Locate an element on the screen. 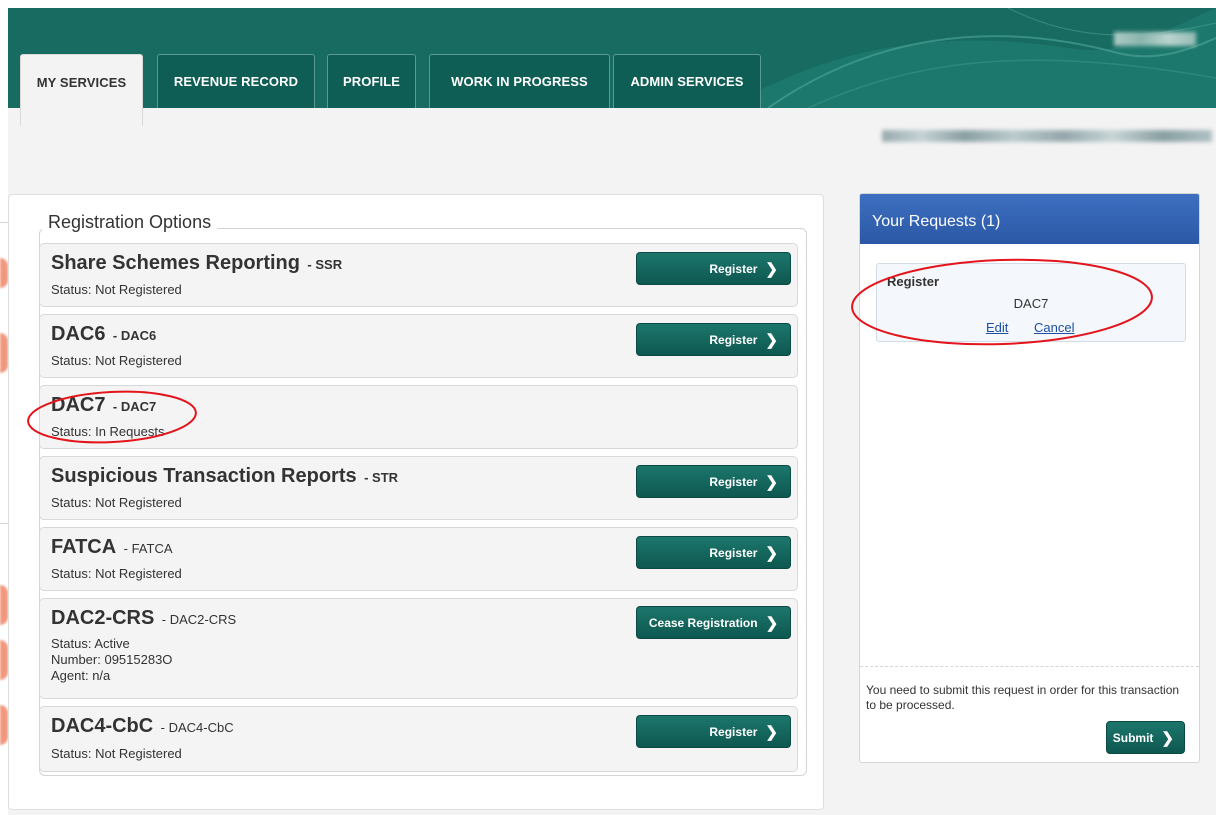  service-code: - SSR is located at coordinates (325, 264).